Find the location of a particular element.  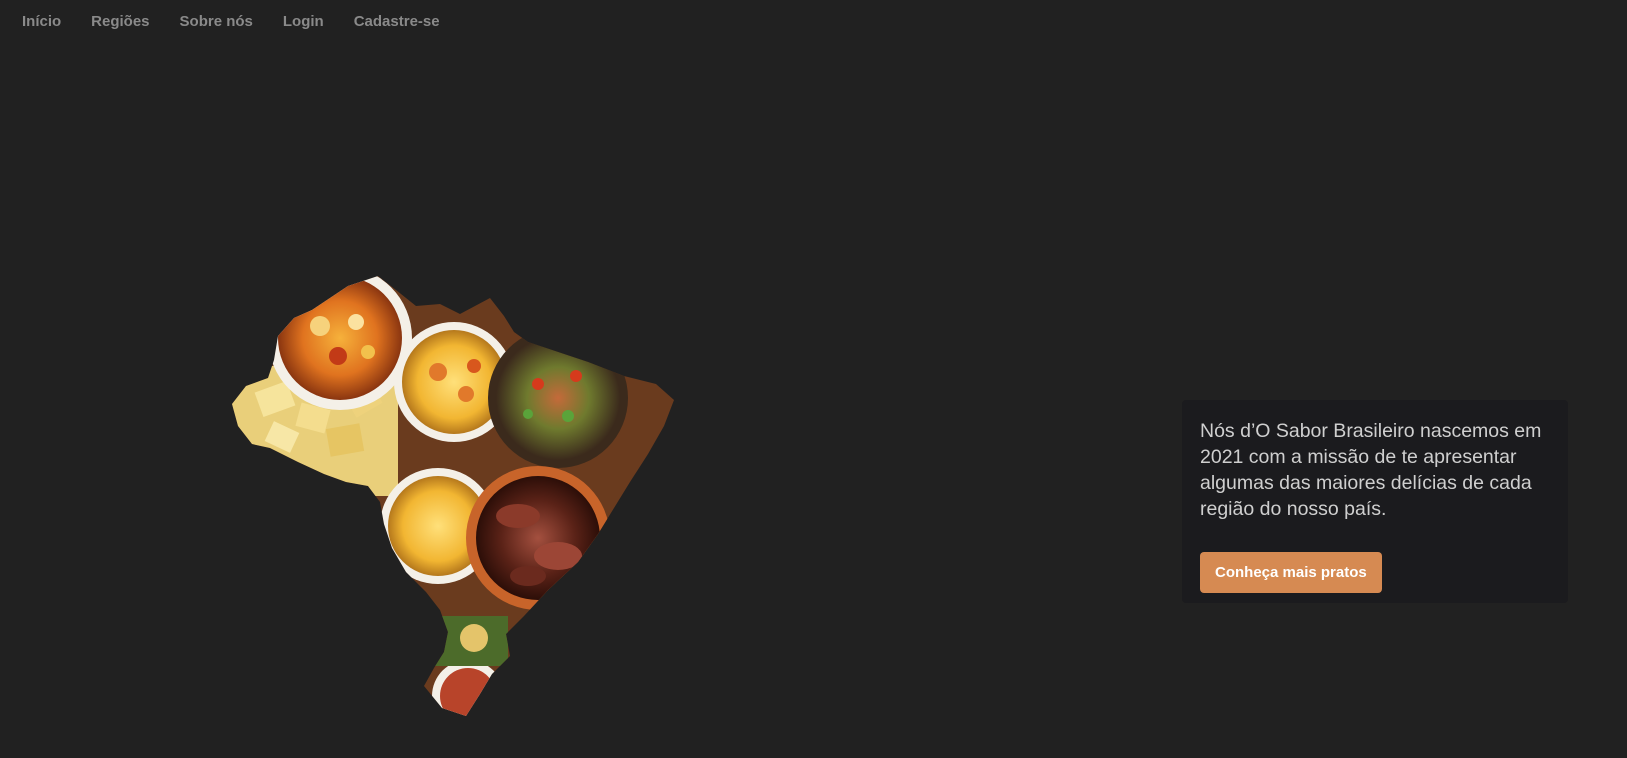

nav-link-inicio: Início is located at coordinates (41, 21).